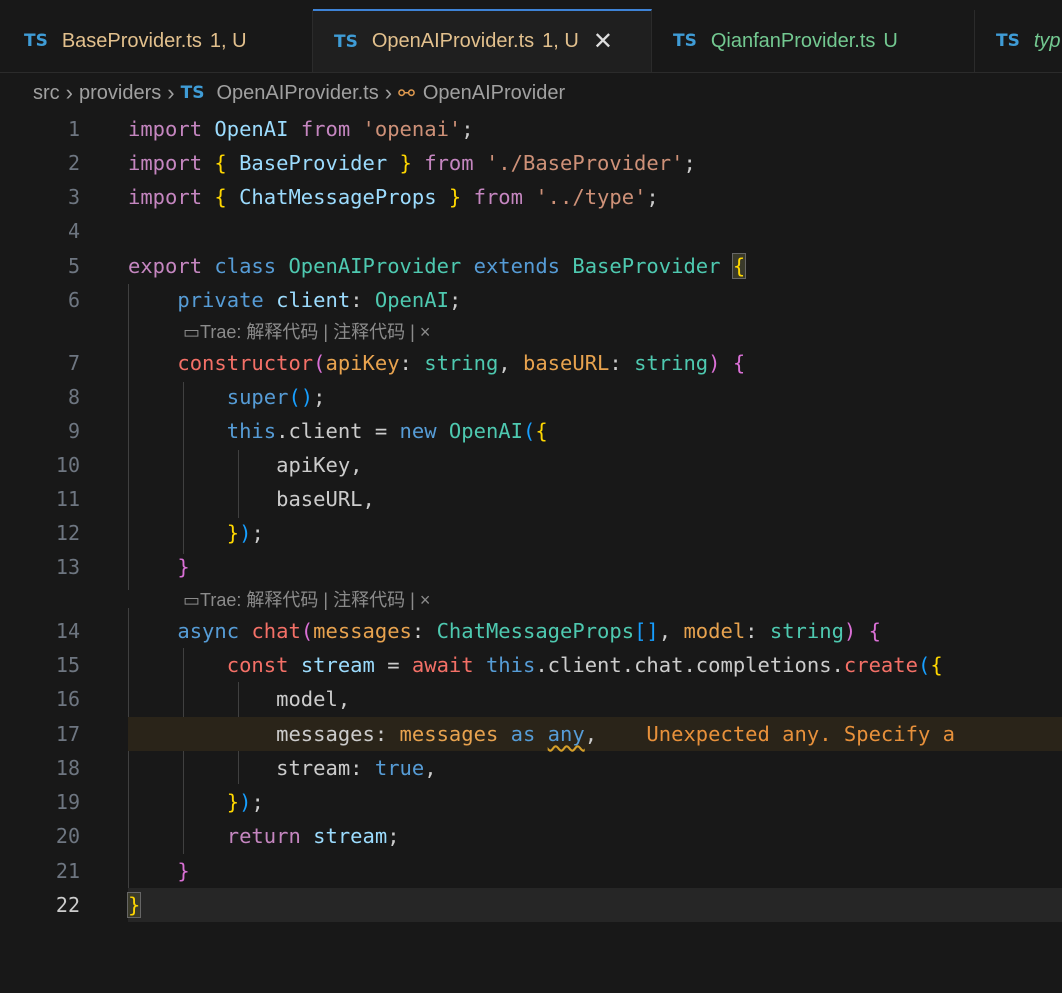 The width and height of the screenshot is (1062, 993). I want to click on tab-qianfanprovider: TS QianfanProvider.ts U, so click(813, 41).